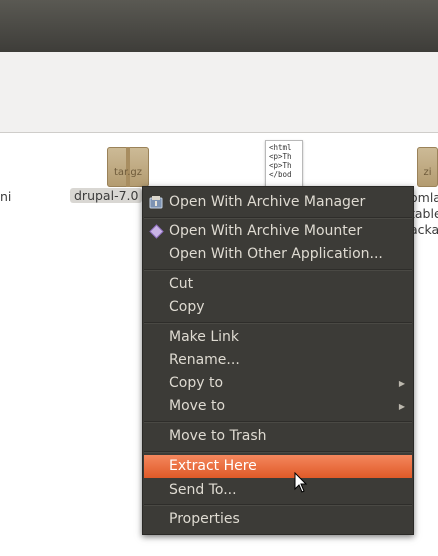 This screenshot has width=438, height=556. Describe the element at coordinates (280, 161) in the screenshot. I see `html-file-preview: <html <p>Th <p>Th </bod` at that location.